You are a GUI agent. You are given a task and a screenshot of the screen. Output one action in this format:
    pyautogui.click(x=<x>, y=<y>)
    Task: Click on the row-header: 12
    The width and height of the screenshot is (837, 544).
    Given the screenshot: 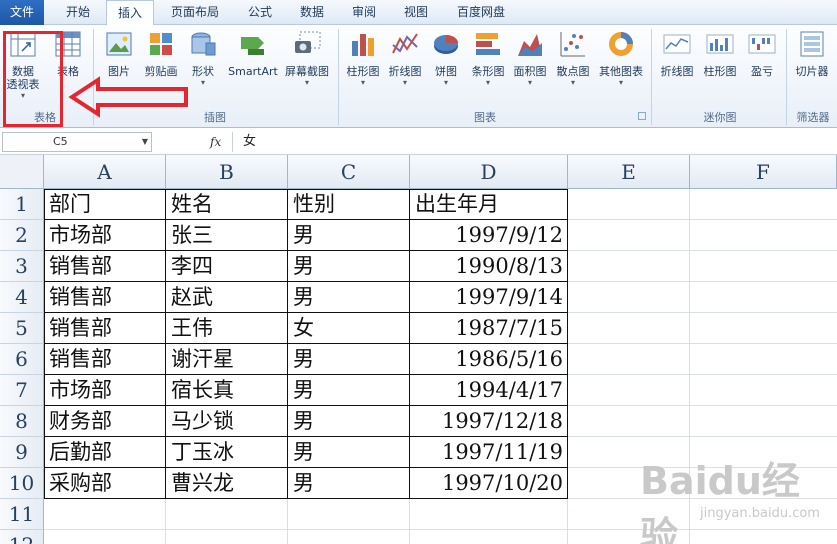 What is the action you would take?
    pyautogui.click(x=22, y=537)
    